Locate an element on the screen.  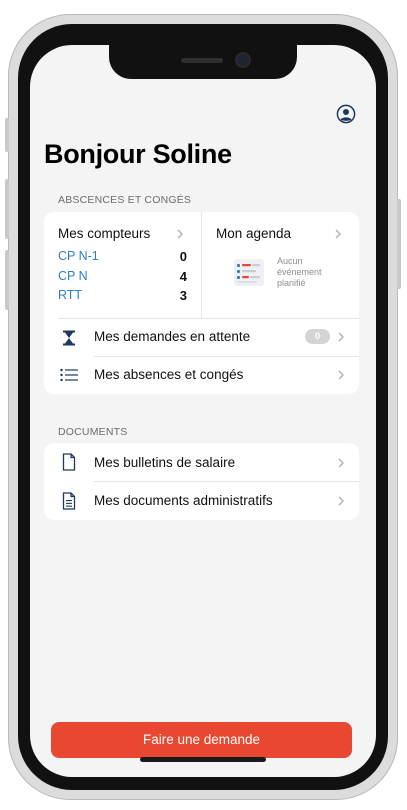
notch is located at coordinates (203, 62).